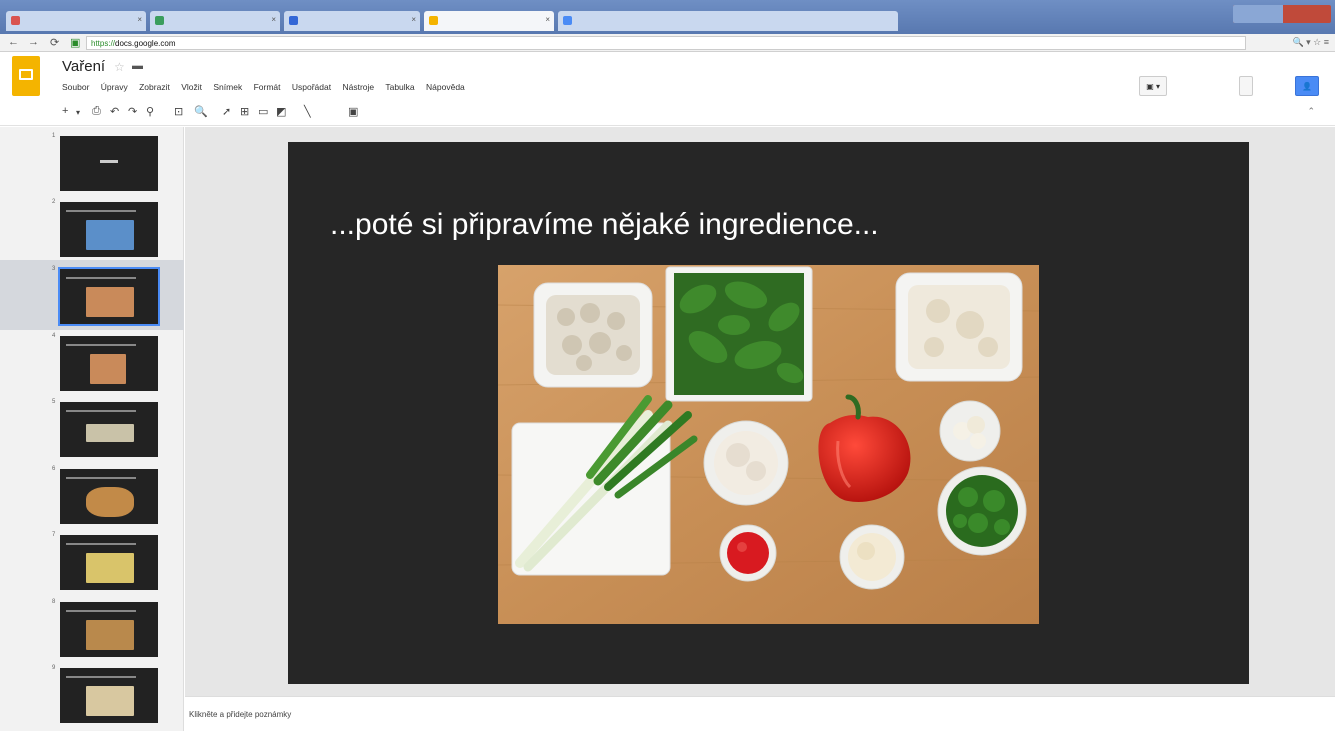 This screenshot has width=1335, height=731. I want to click on document-title: Vaření, so click(83, 66).